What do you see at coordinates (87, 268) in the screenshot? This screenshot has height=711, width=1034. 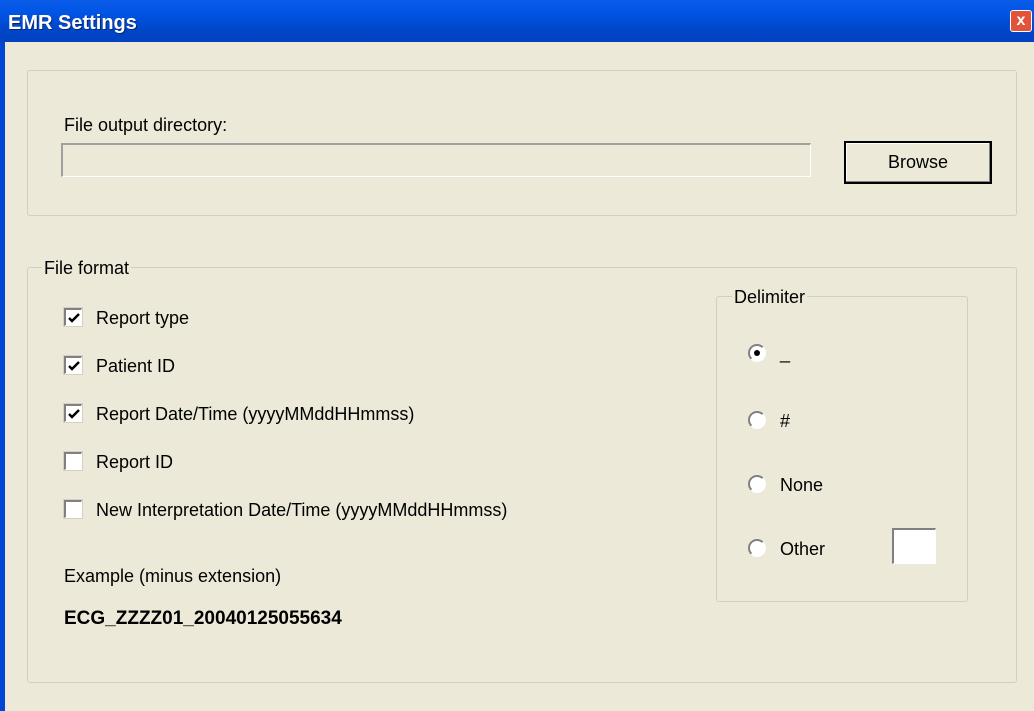 I see `file-format-legend: File format` at bounding box center [87, 268].